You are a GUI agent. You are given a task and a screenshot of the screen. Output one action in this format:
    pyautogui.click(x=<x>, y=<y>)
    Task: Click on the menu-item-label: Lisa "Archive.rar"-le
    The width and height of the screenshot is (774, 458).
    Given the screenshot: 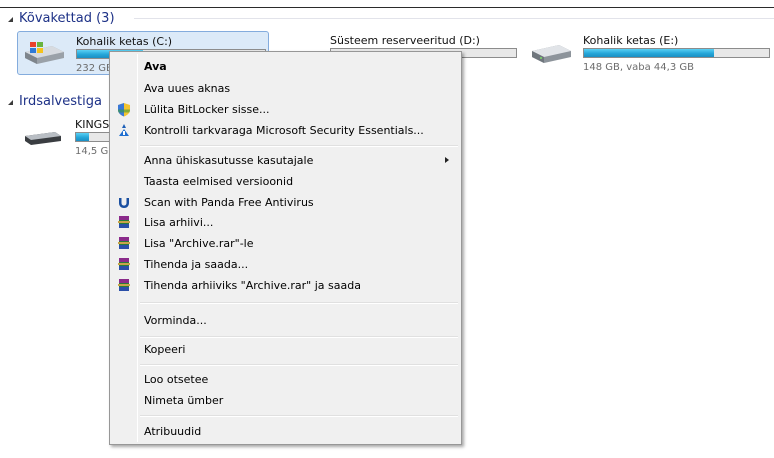 What is the action you would take?
    pyautogui.click(x=199, y=243)
    